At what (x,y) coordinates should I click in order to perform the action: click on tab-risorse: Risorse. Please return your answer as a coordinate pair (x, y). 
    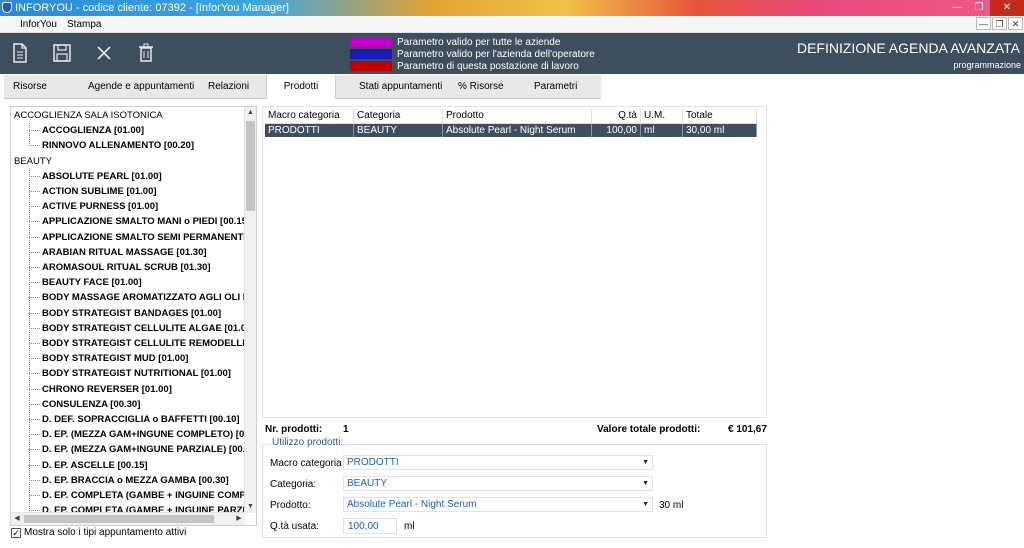
    Looking at the image, I should click on (30, 86).